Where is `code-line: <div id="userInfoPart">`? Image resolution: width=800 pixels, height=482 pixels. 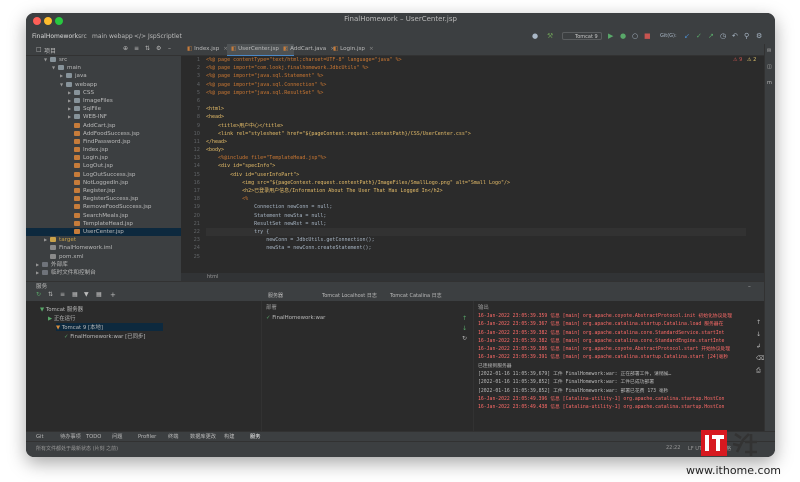 code-line: <div id="userInfoPart"> is located at coordinates (476, 175).